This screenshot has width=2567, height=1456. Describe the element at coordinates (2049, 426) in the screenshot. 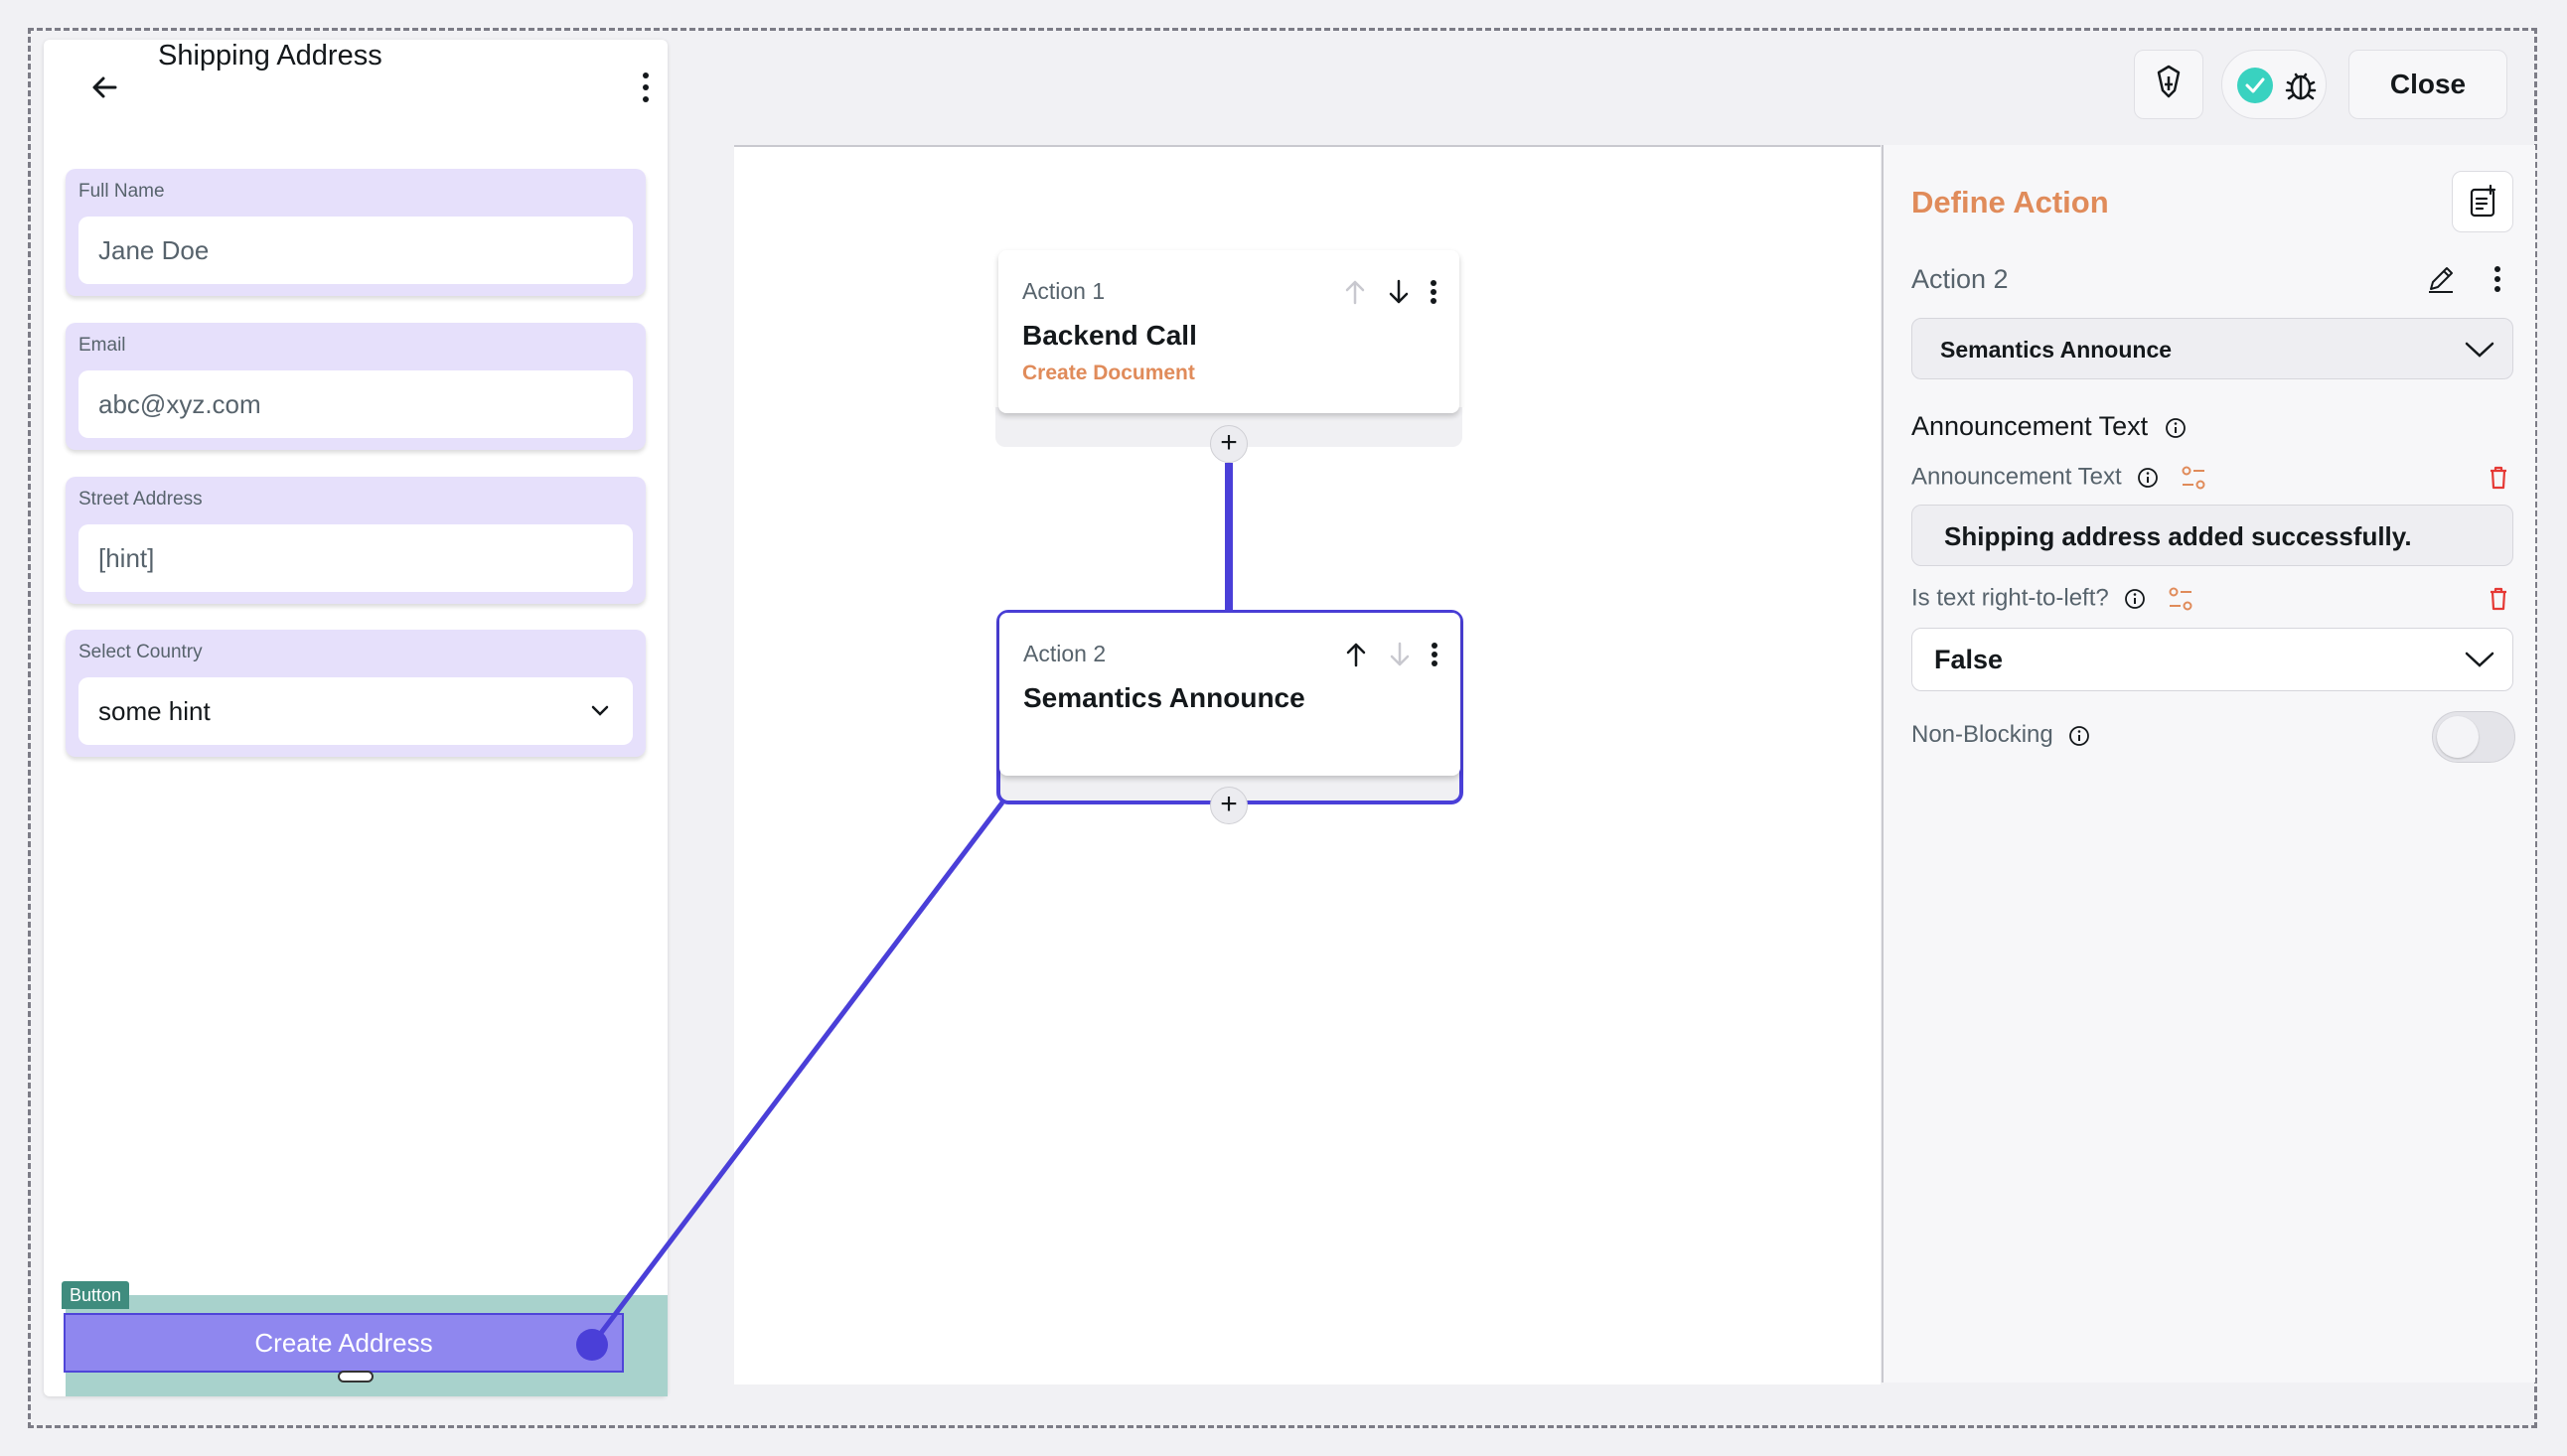

I see `section-title: Announcement Text` at that location.